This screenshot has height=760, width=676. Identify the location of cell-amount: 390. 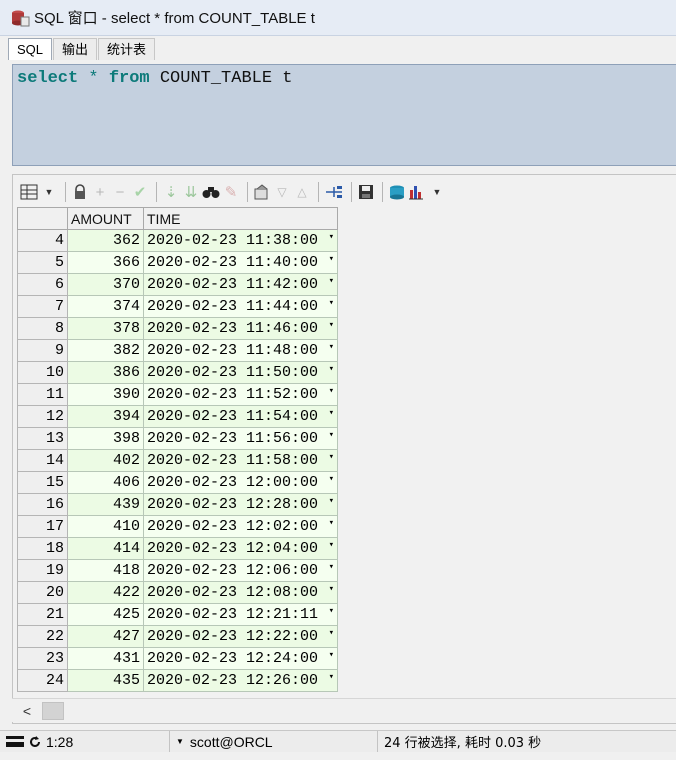
(105, 394).